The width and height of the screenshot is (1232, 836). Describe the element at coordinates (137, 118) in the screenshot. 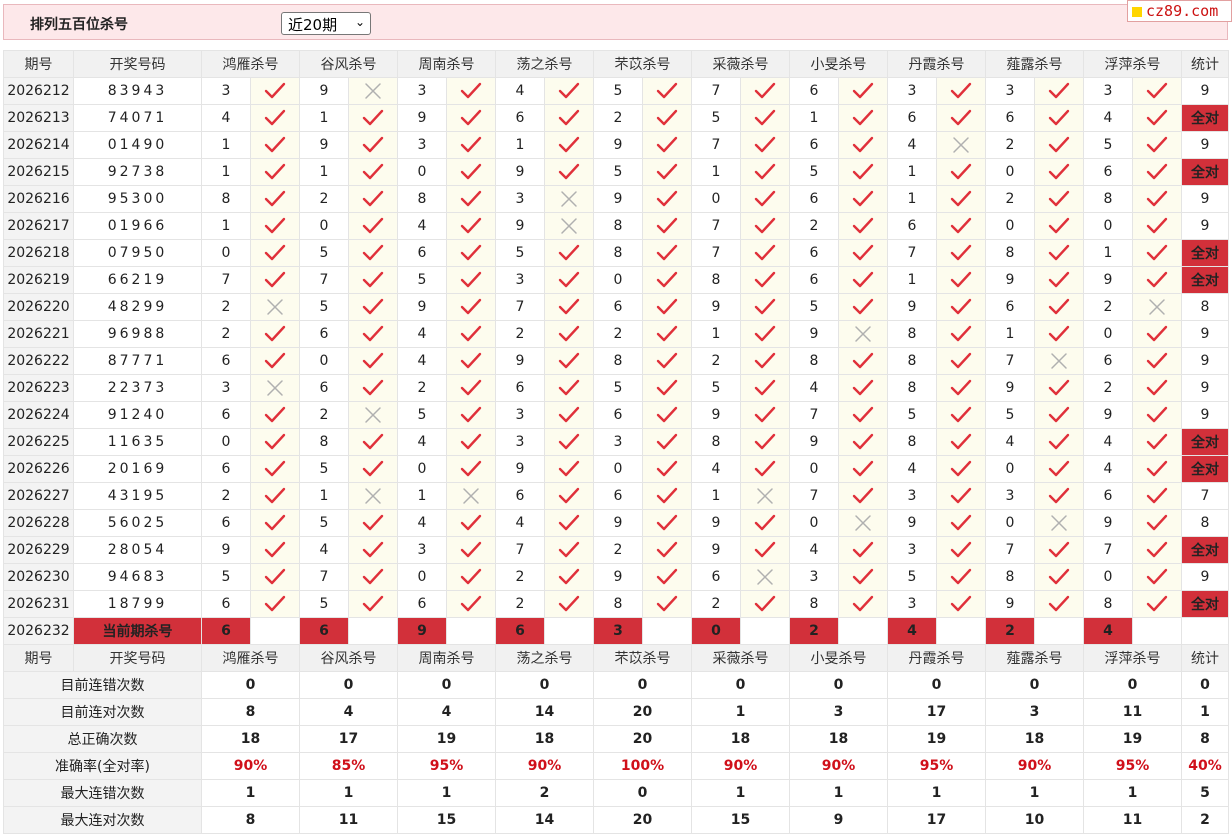

I see `draw-number-cell: 74071` at that location.